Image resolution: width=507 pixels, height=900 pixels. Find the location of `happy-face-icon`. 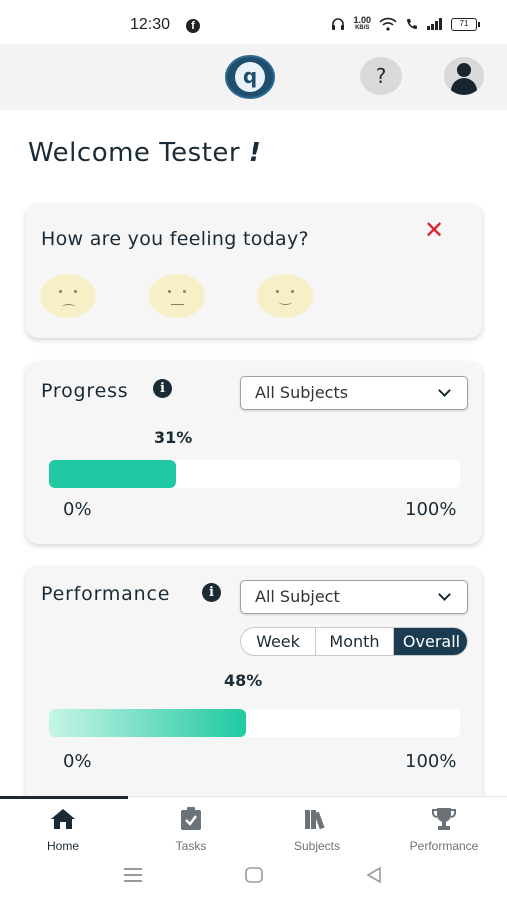

happy-face-icon is located at coordinates (285, 296).